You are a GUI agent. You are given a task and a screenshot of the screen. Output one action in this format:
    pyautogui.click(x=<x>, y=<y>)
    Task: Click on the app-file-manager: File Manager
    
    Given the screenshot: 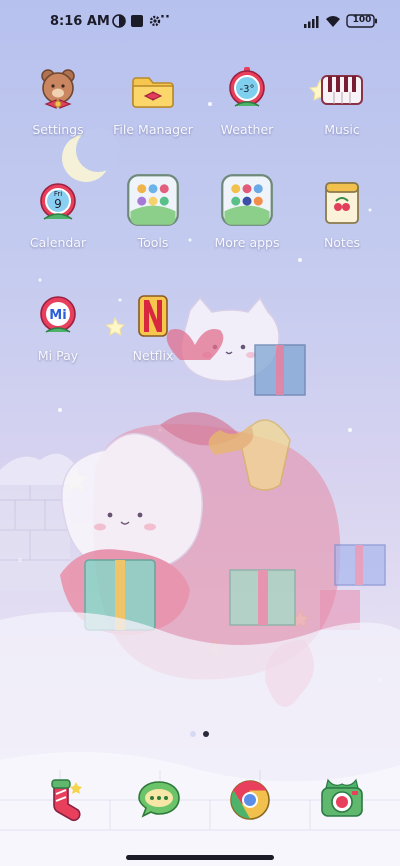 What is the action you would take?
    pyautogui.click(x=153, y=116)
    